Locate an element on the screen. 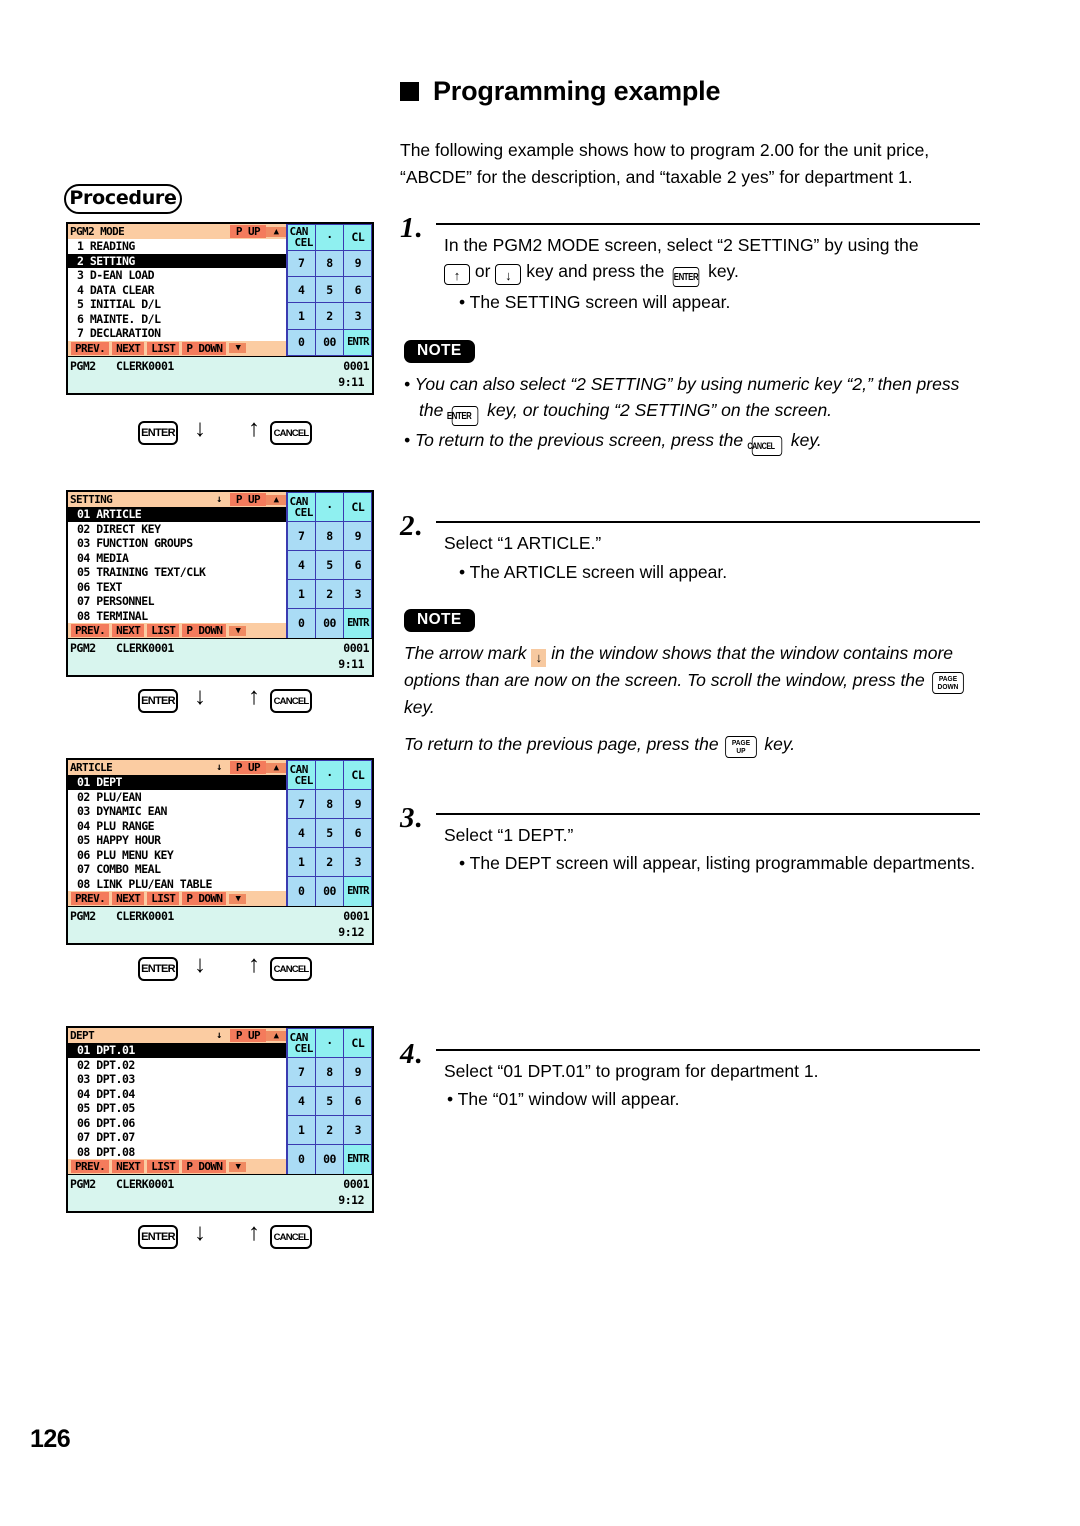 The width and height of the screenshot is (1080, 1526). list-item: 04 MEDIA is located at coordinates (177, 558).